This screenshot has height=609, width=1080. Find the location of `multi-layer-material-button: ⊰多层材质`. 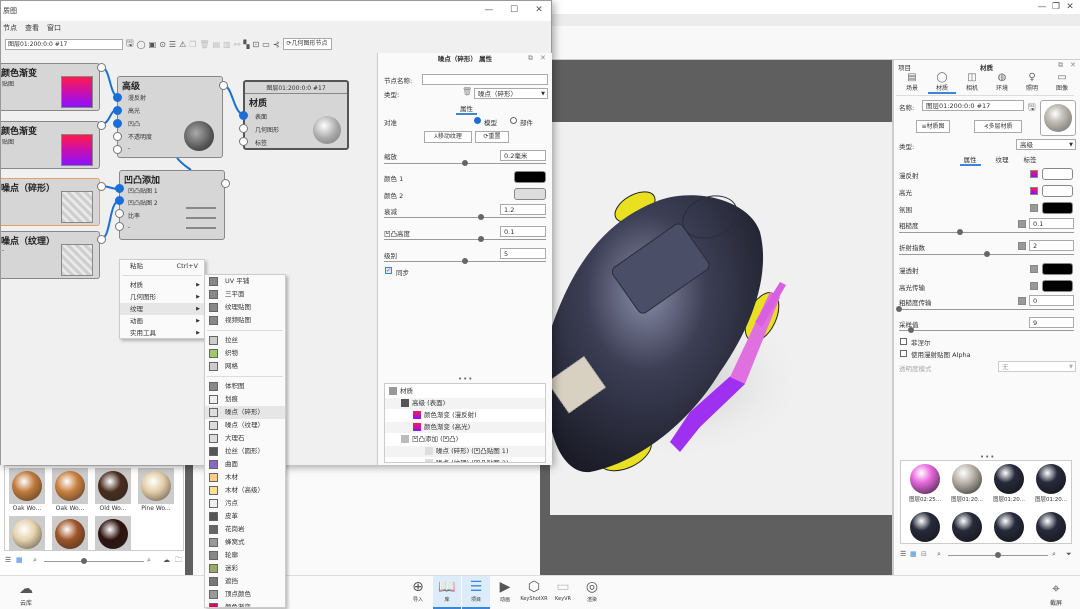

multi-layer-material-button: ⊰多层材质 is located at coordinates (998, 126).